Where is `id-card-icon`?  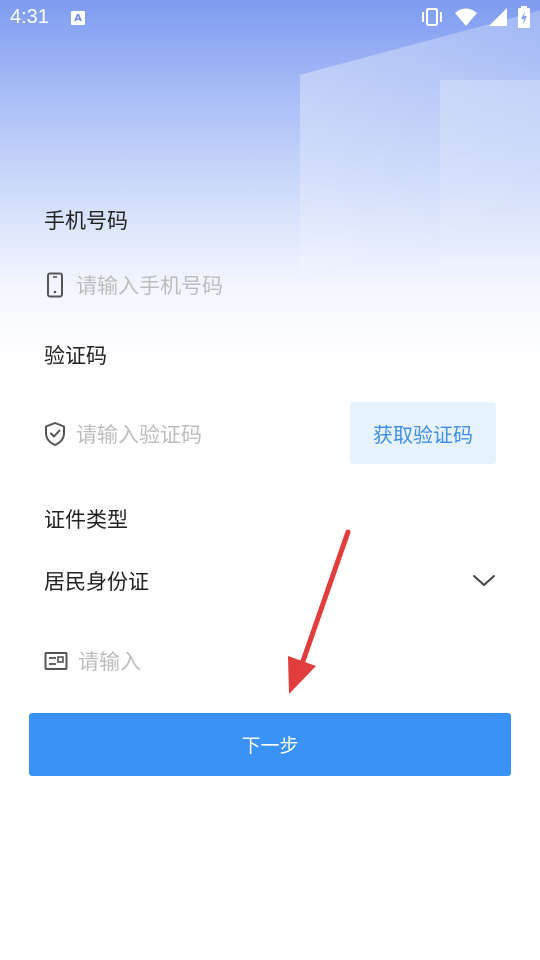 id-card-icon is located at coordinates (56, 661).